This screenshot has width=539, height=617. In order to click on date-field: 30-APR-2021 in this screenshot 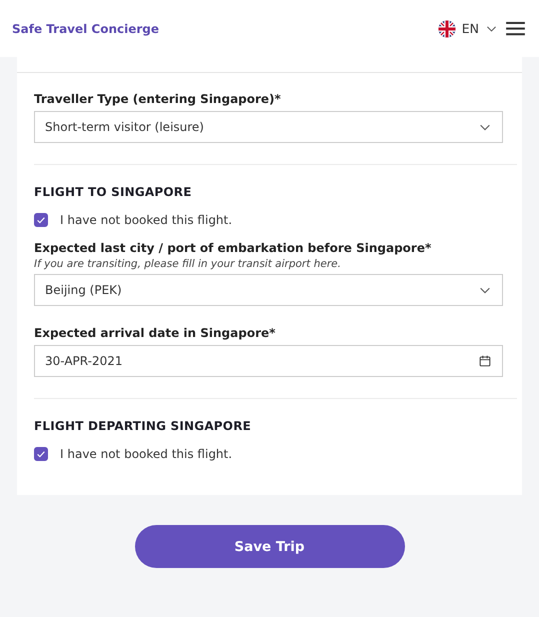, I will do `click(268, 361)`.